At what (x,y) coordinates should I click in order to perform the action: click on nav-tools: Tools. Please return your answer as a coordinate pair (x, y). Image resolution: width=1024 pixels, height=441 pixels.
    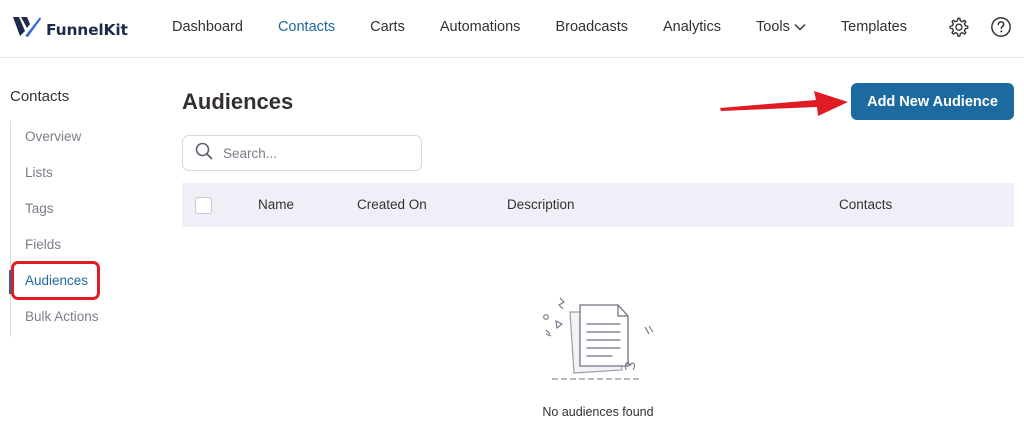
    Looking at the image, I should click on (781, 27).